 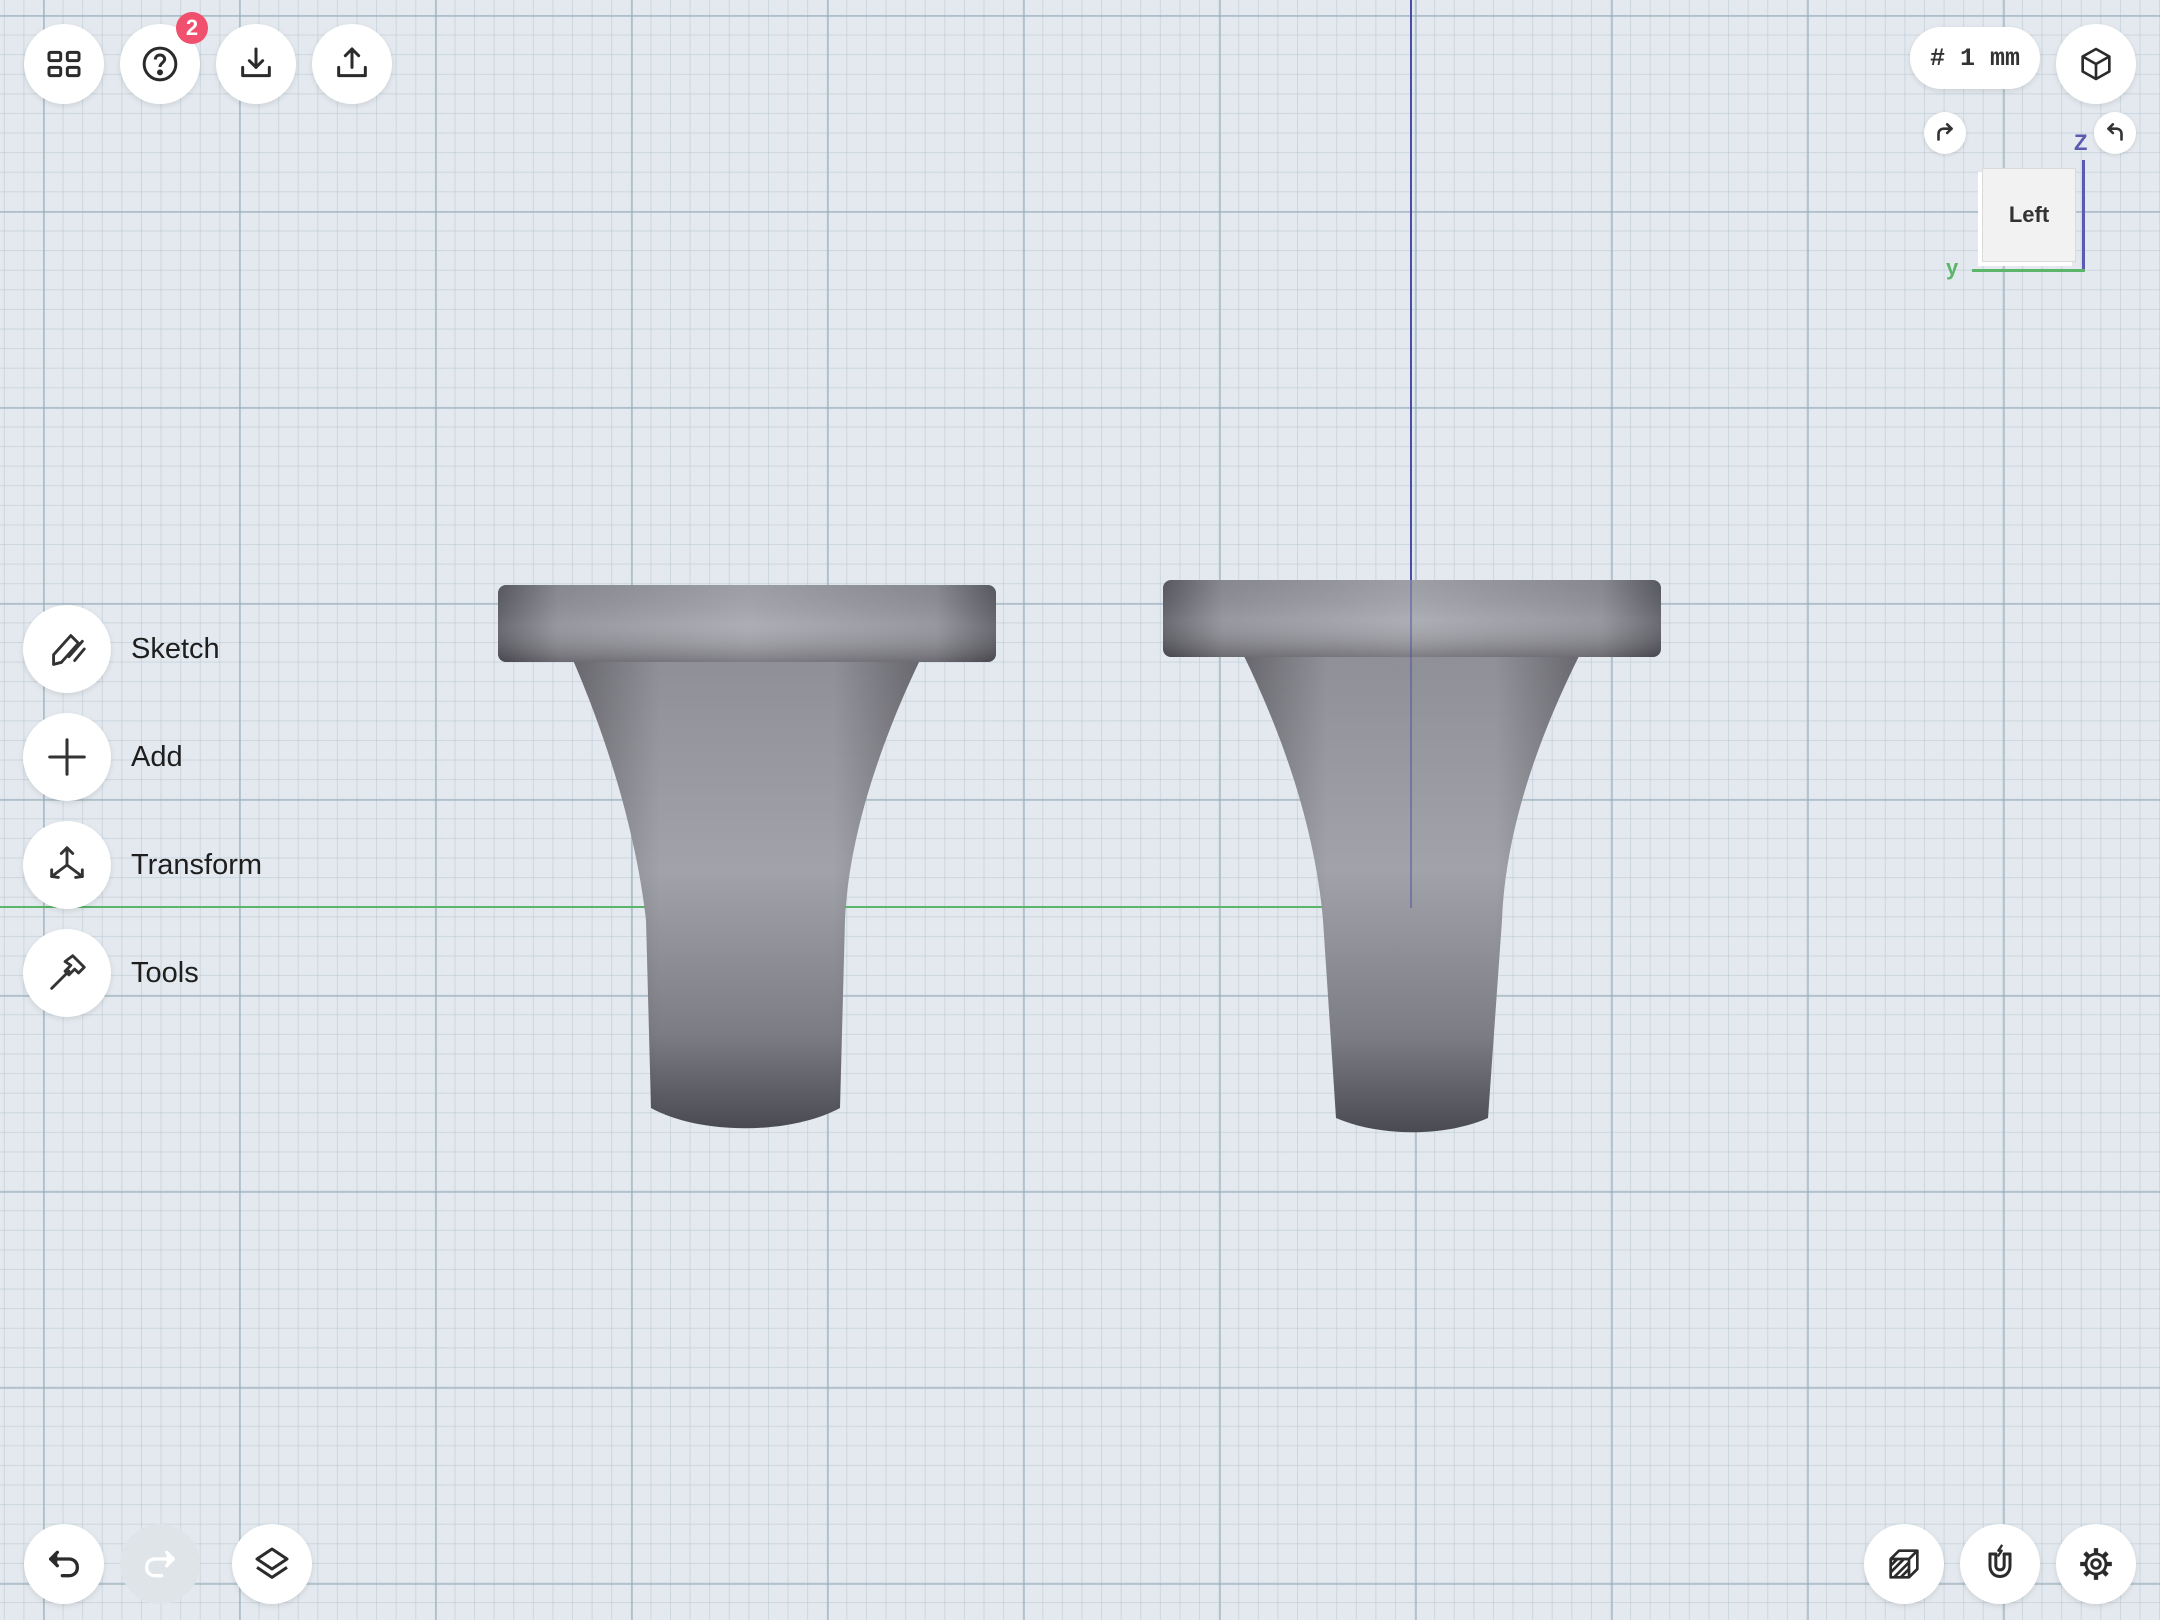 I want to click on rotate-cw-arrow-icon, so click(x=1945, y=132).